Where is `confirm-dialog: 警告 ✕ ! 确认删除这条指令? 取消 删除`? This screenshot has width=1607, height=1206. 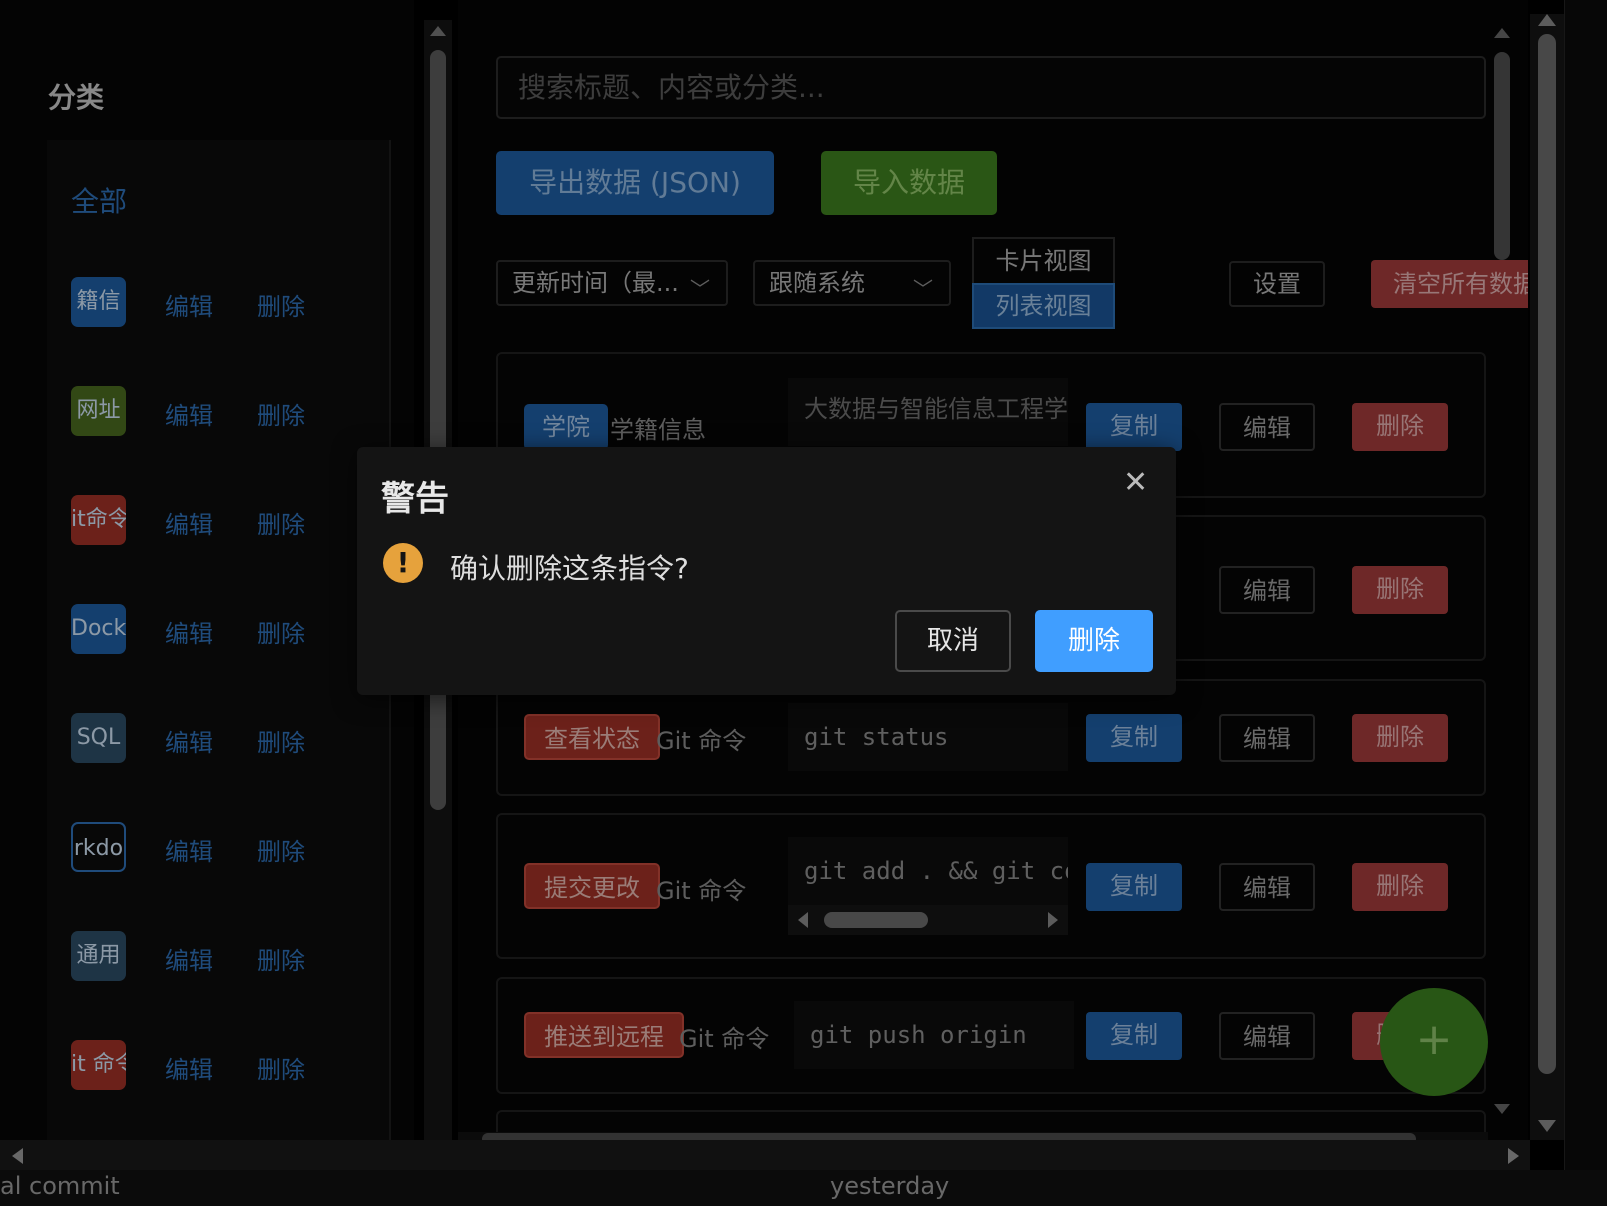
confirm-dialog: 警告 ✕ ! 确认删除这条指令? 取消 删除 is located at coordinates (766, 571).